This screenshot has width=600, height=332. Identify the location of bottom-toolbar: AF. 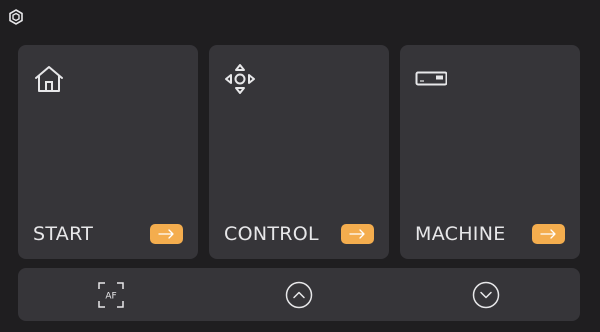
(299, 294).